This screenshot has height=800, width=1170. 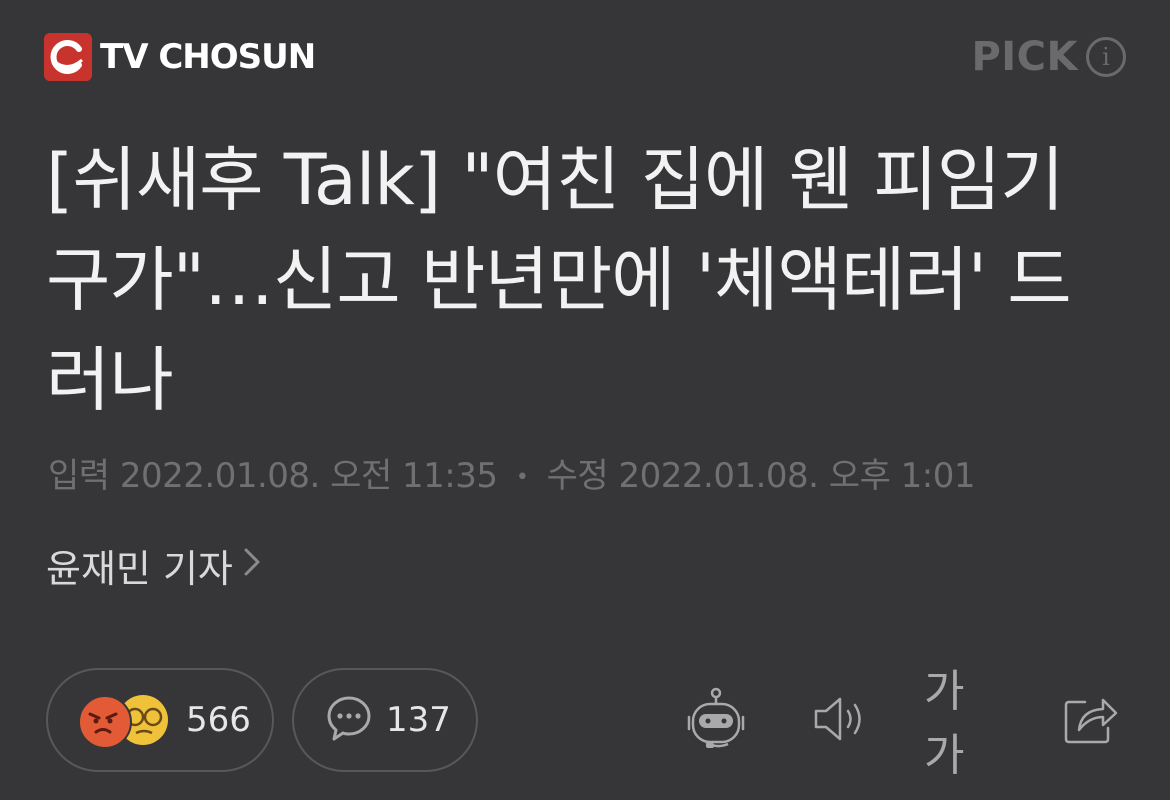 What do you see at coordinates (208, 57) in the screenshot?
I see `brand-name: TV CHOSUN` at bounding box center [208, 57].